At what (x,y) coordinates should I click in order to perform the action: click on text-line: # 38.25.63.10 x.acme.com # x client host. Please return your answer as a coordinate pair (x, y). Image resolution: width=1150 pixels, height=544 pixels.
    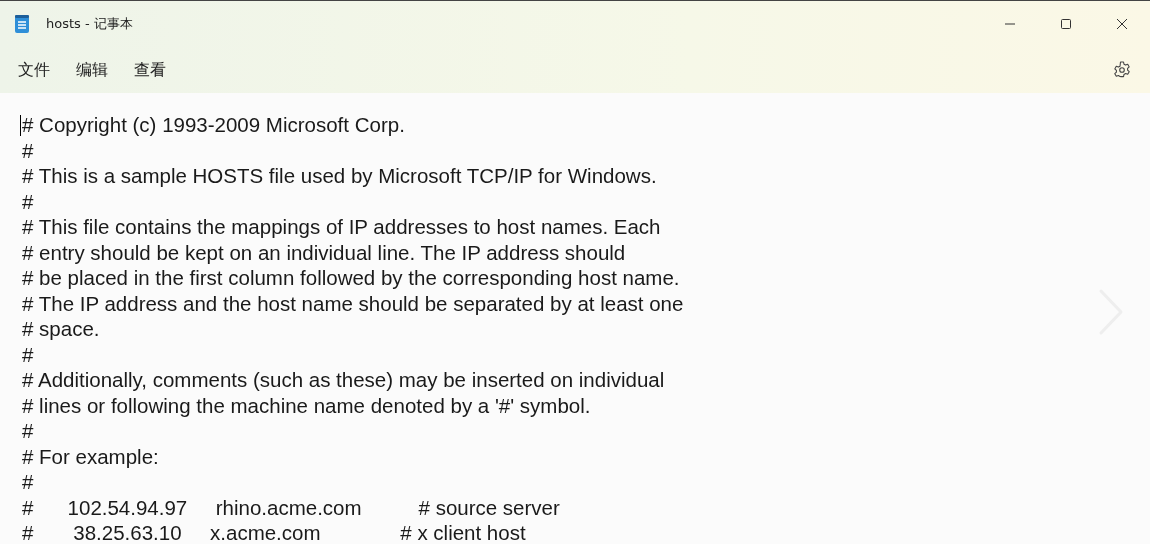
    Looking at the image, I should click on (274, 532).